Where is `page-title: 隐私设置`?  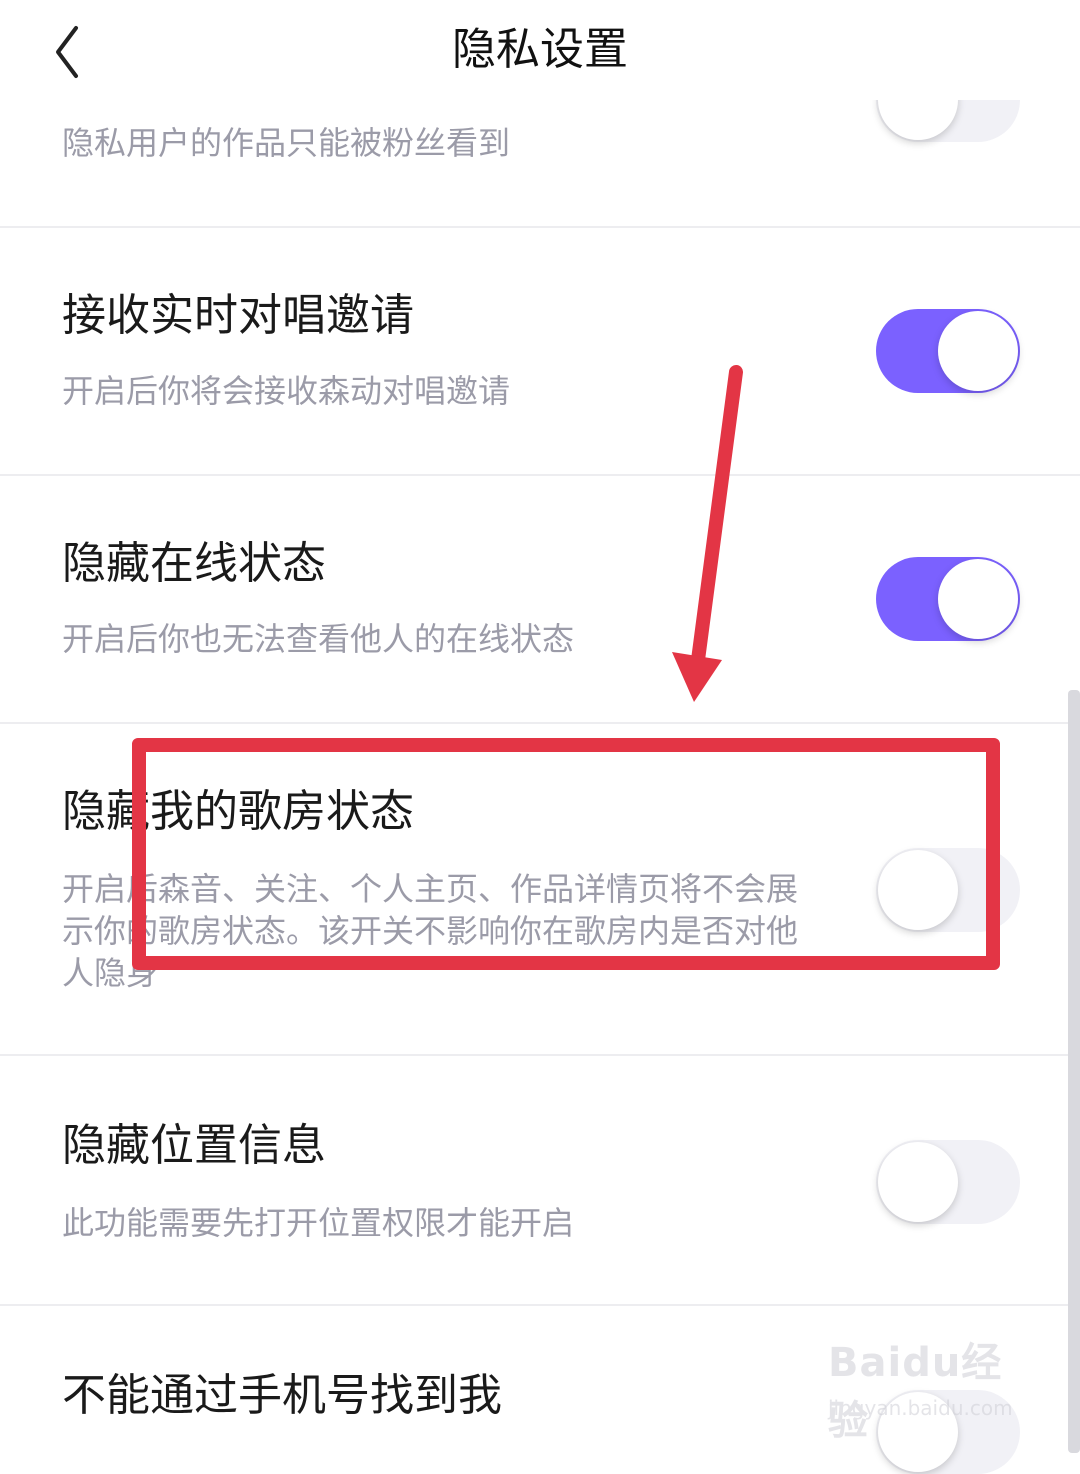
page-title: 隐私设置 is located at coordinates (540, 49).